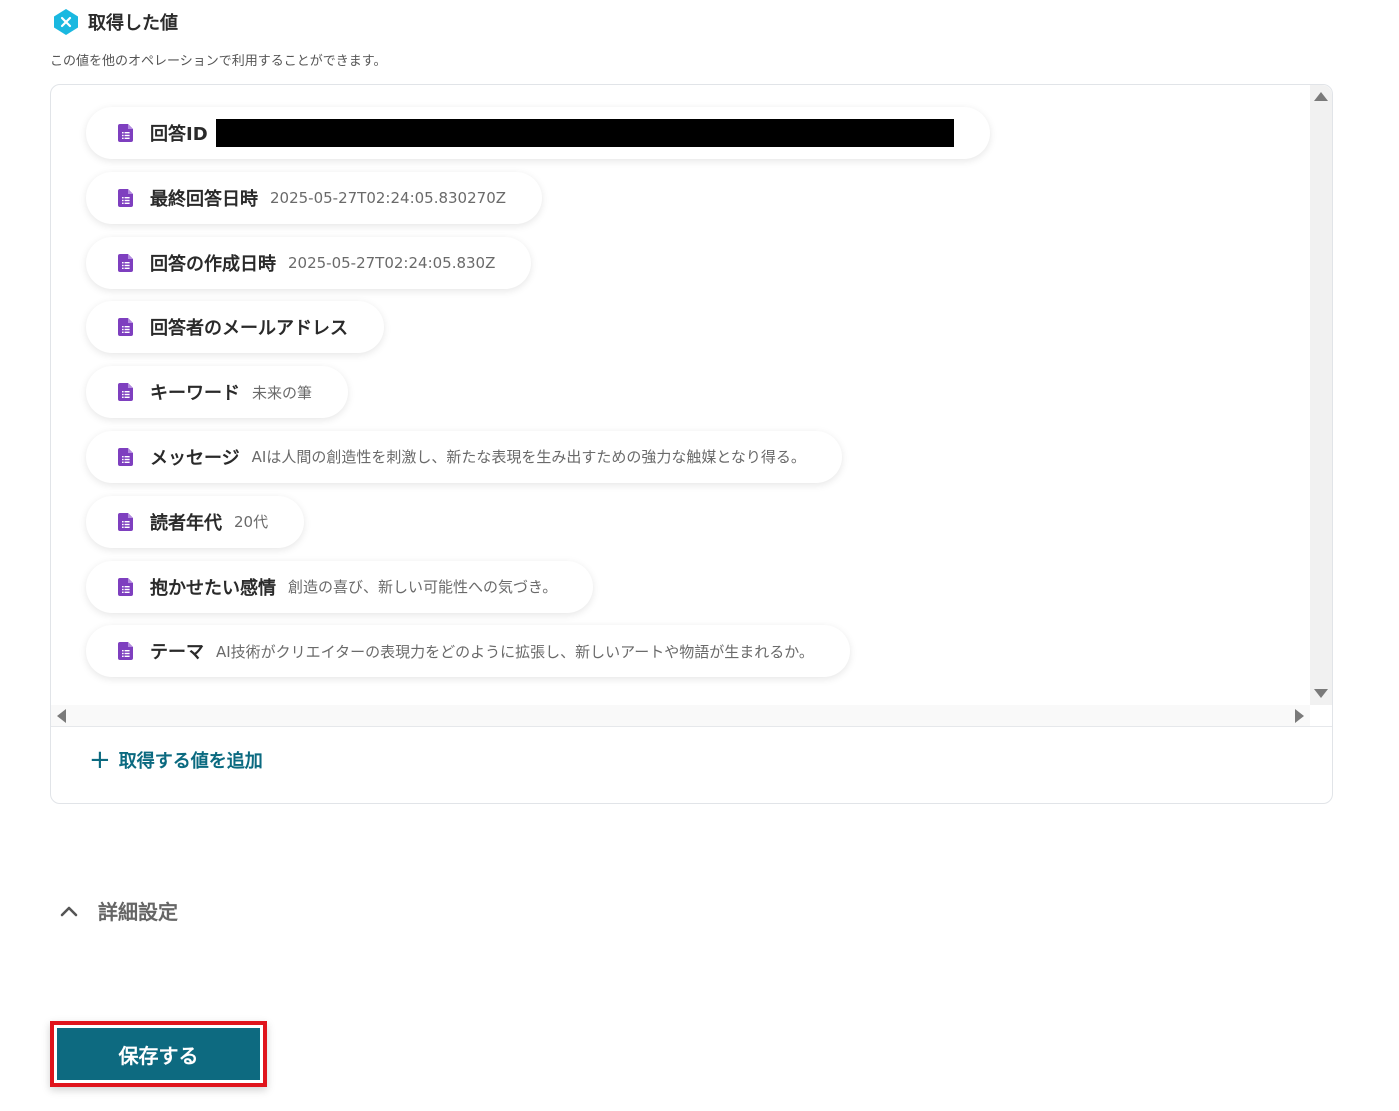 This screenshot has height=1111, width=1399. I want to click on section-title: 取得した値, so click(133, 23).